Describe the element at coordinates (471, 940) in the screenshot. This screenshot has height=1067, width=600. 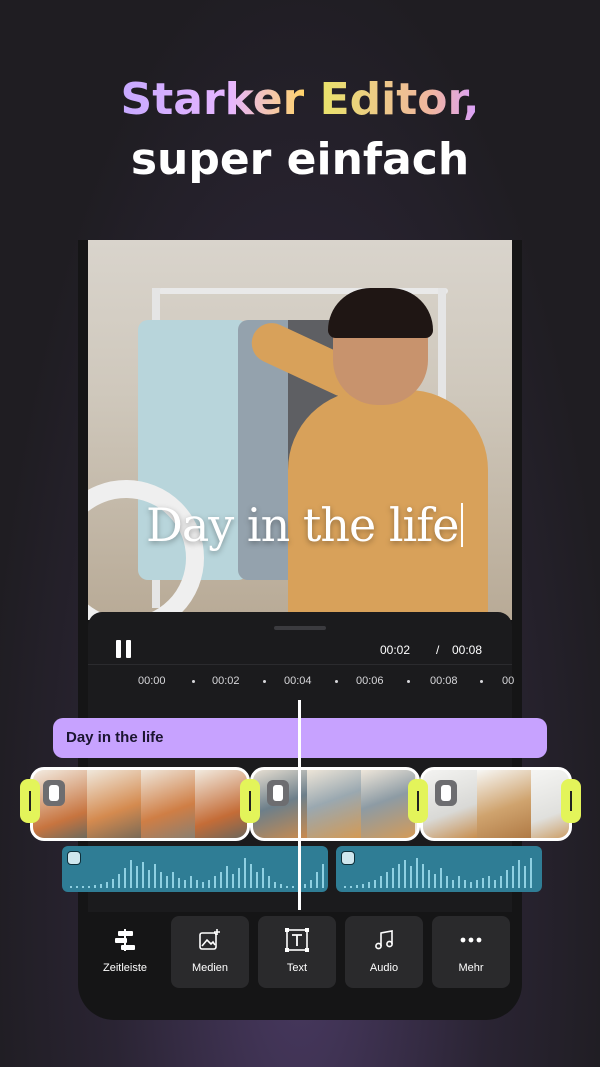
I see `more-icon` at that location.